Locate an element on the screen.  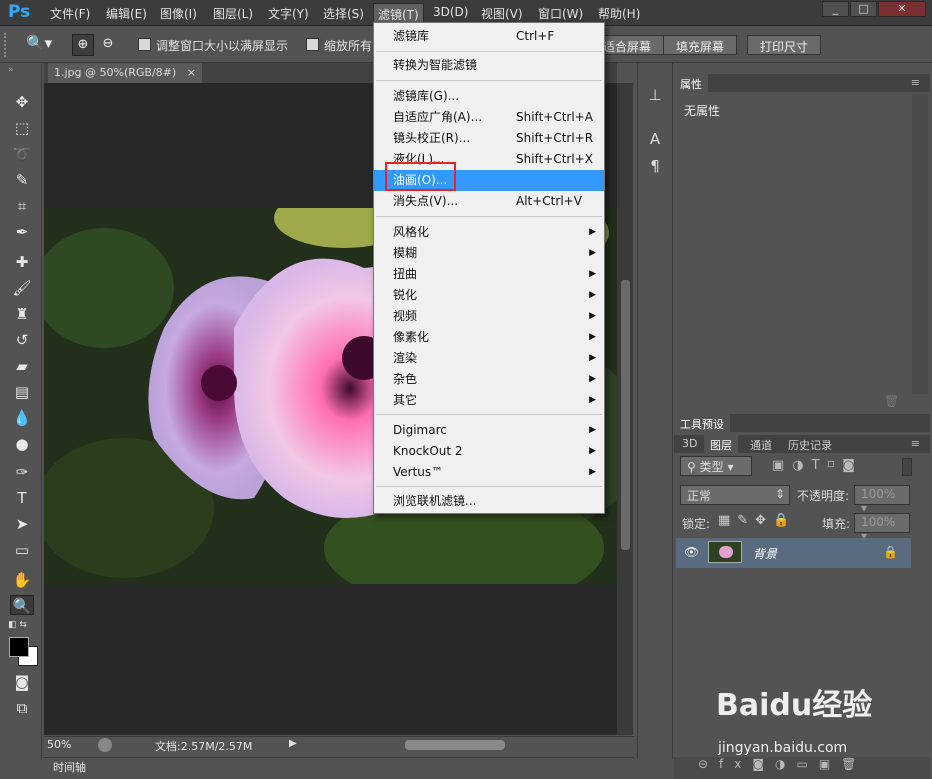
menu-item-vanishing-point: 消失点(V)... Alt+Ctrl+V is located at coordinates (489, 201).